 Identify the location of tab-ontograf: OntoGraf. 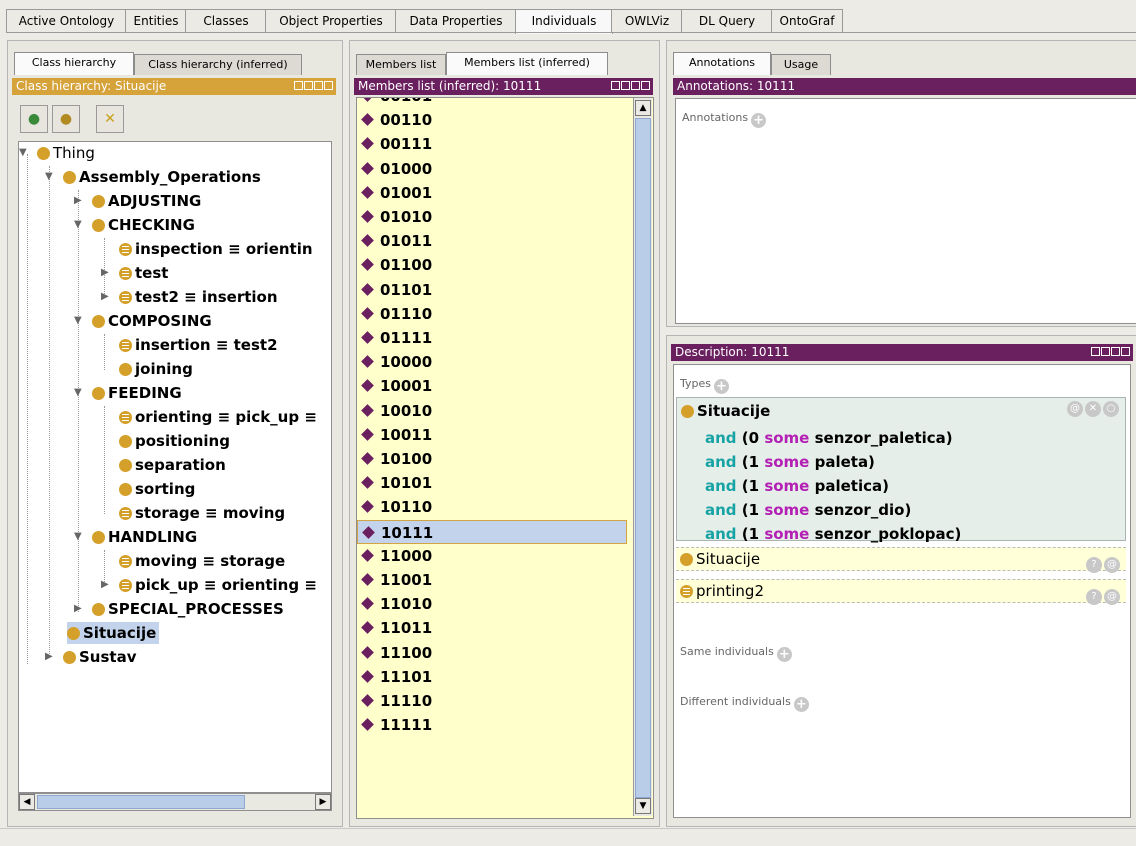
(807, 20).